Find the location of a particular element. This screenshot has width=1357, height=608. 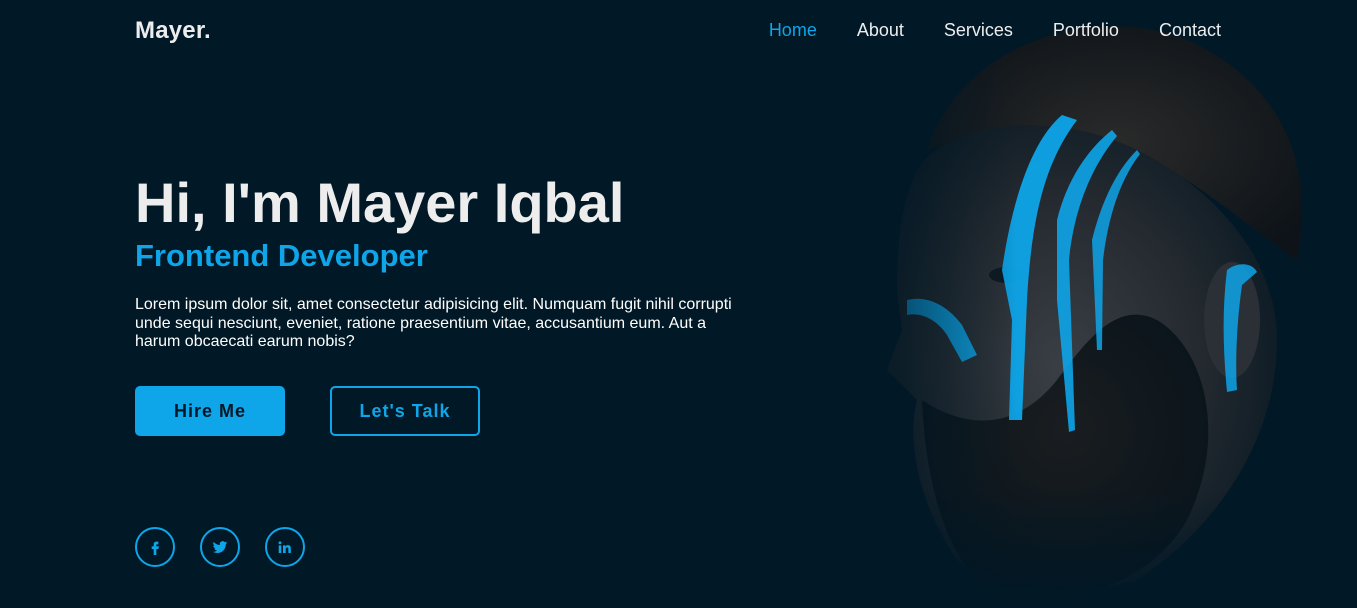

facebook-link is located at coordinates (155, 547).